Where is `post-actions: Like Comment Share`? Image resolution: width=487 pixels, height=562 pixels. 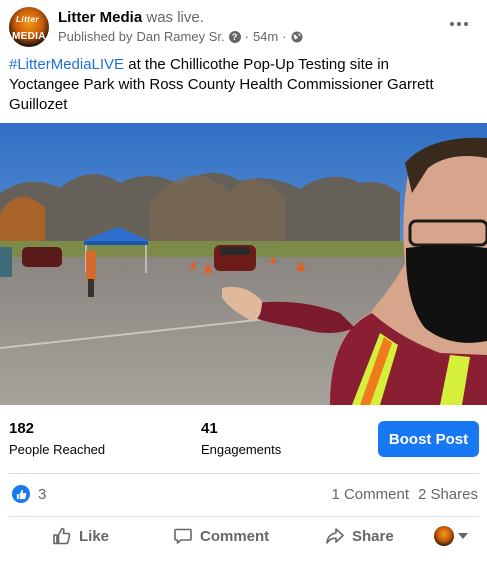 post-actions: Like Comment Share is located at coordinates (243, 536).